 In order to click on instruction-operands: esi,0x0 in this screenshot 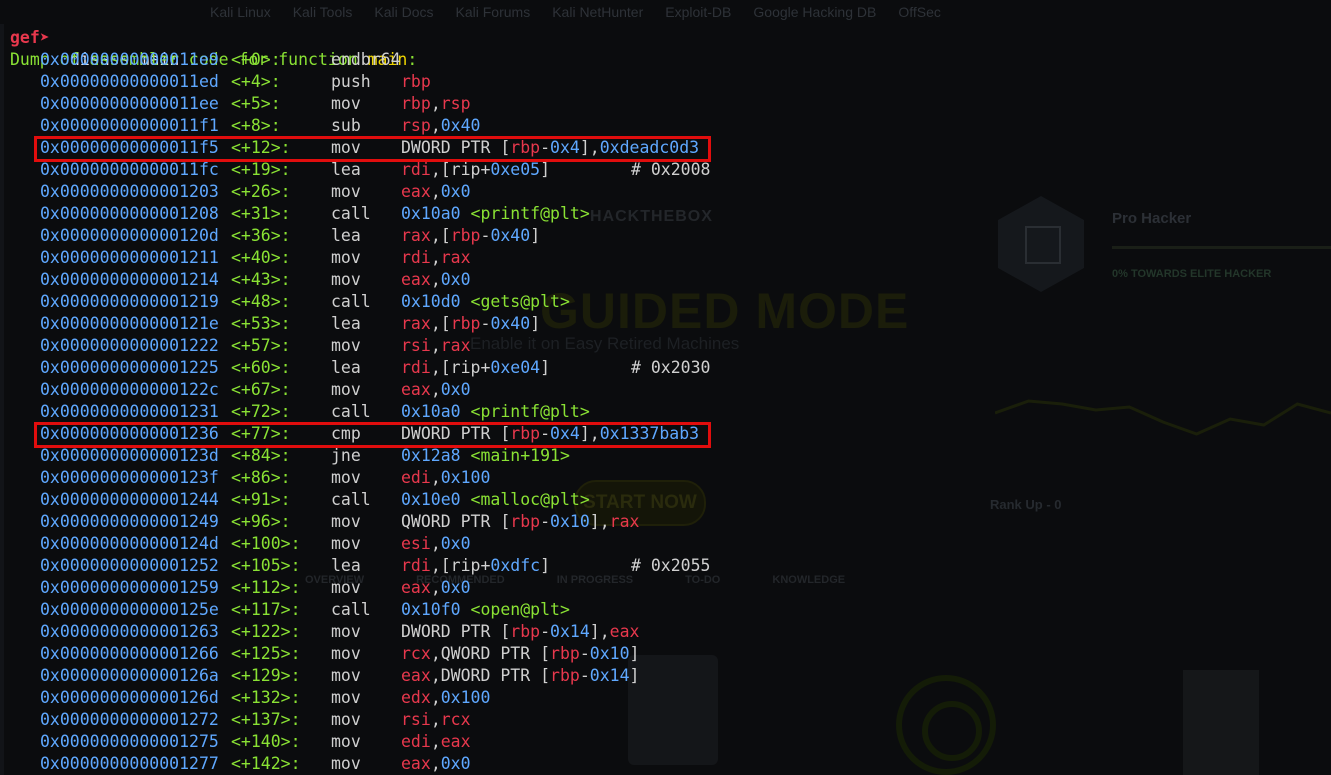, I will do `click(436, 544)`.